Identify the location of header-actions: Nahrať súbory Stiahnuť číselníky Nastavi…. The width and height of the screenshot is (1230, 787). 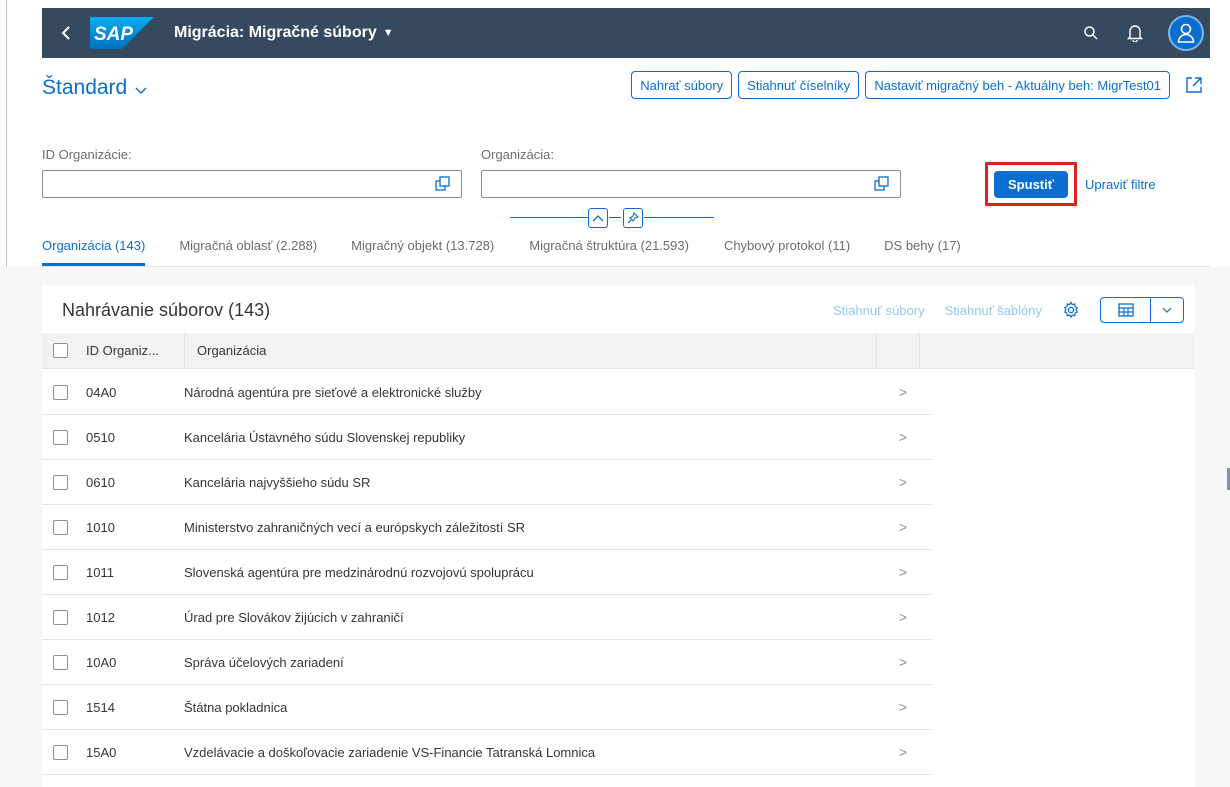
(900, 85).